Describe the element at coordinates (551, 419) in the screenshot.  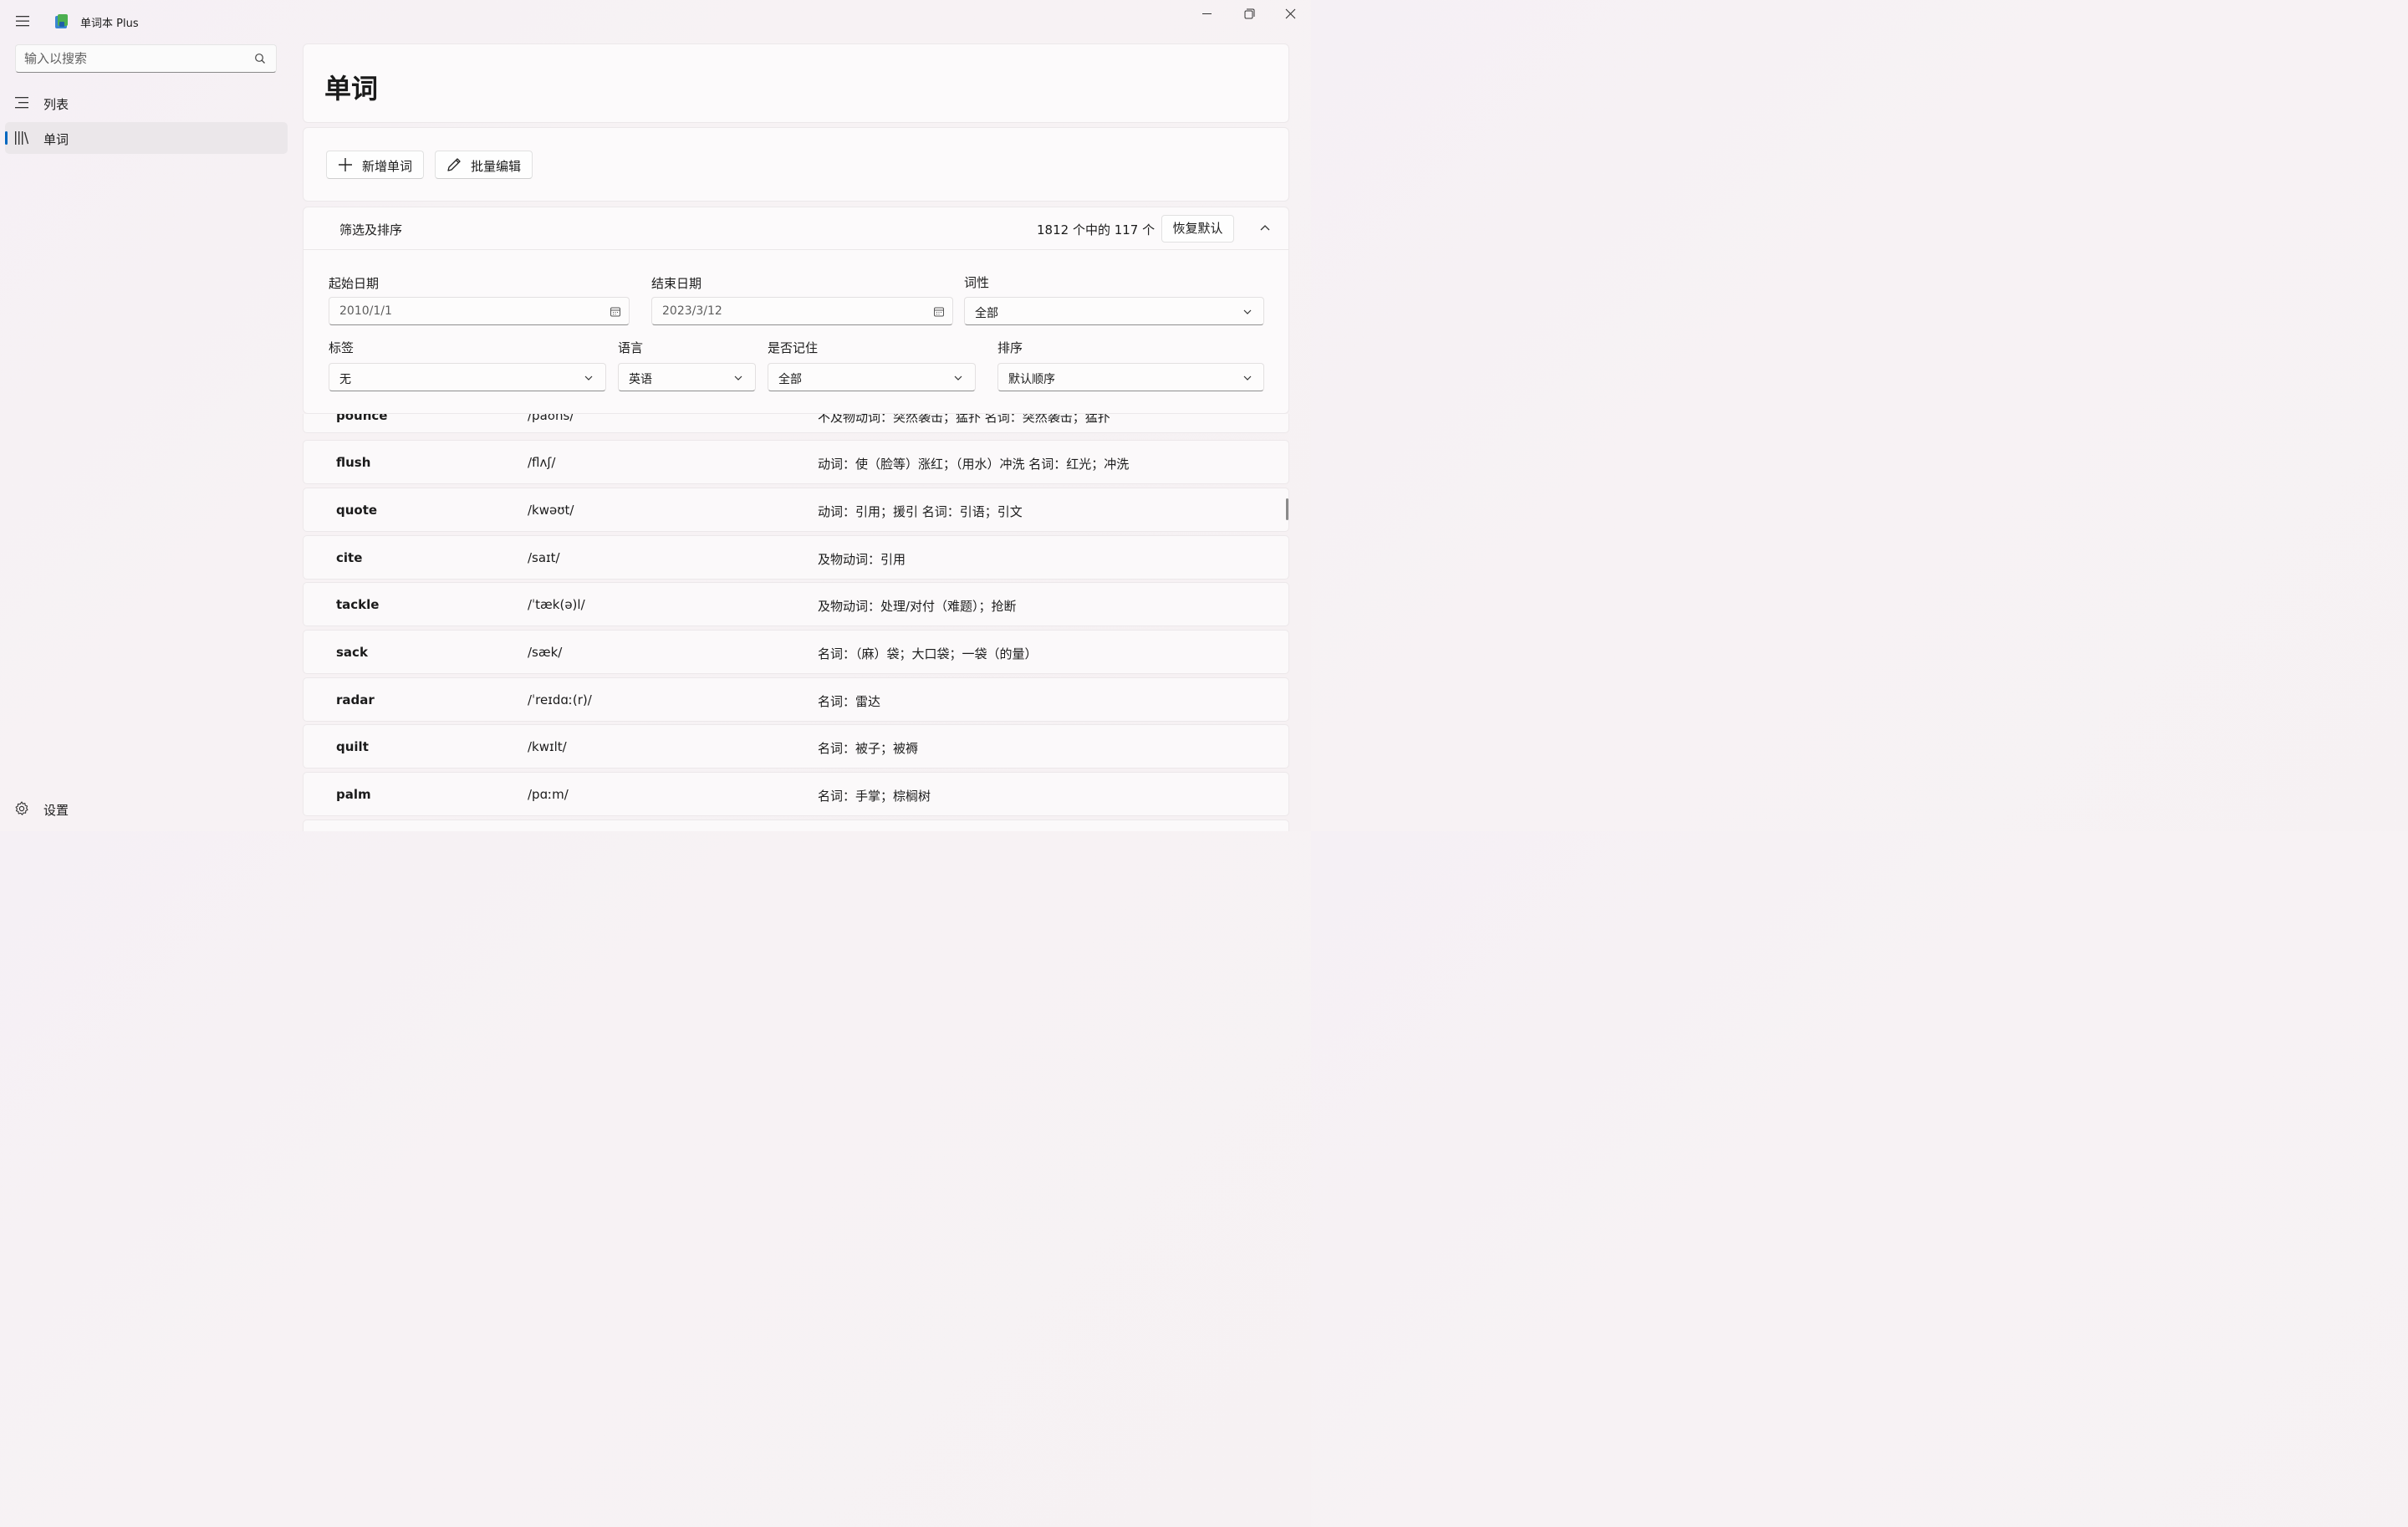
I see `phonetic-cell: /paʊns/` at that location.